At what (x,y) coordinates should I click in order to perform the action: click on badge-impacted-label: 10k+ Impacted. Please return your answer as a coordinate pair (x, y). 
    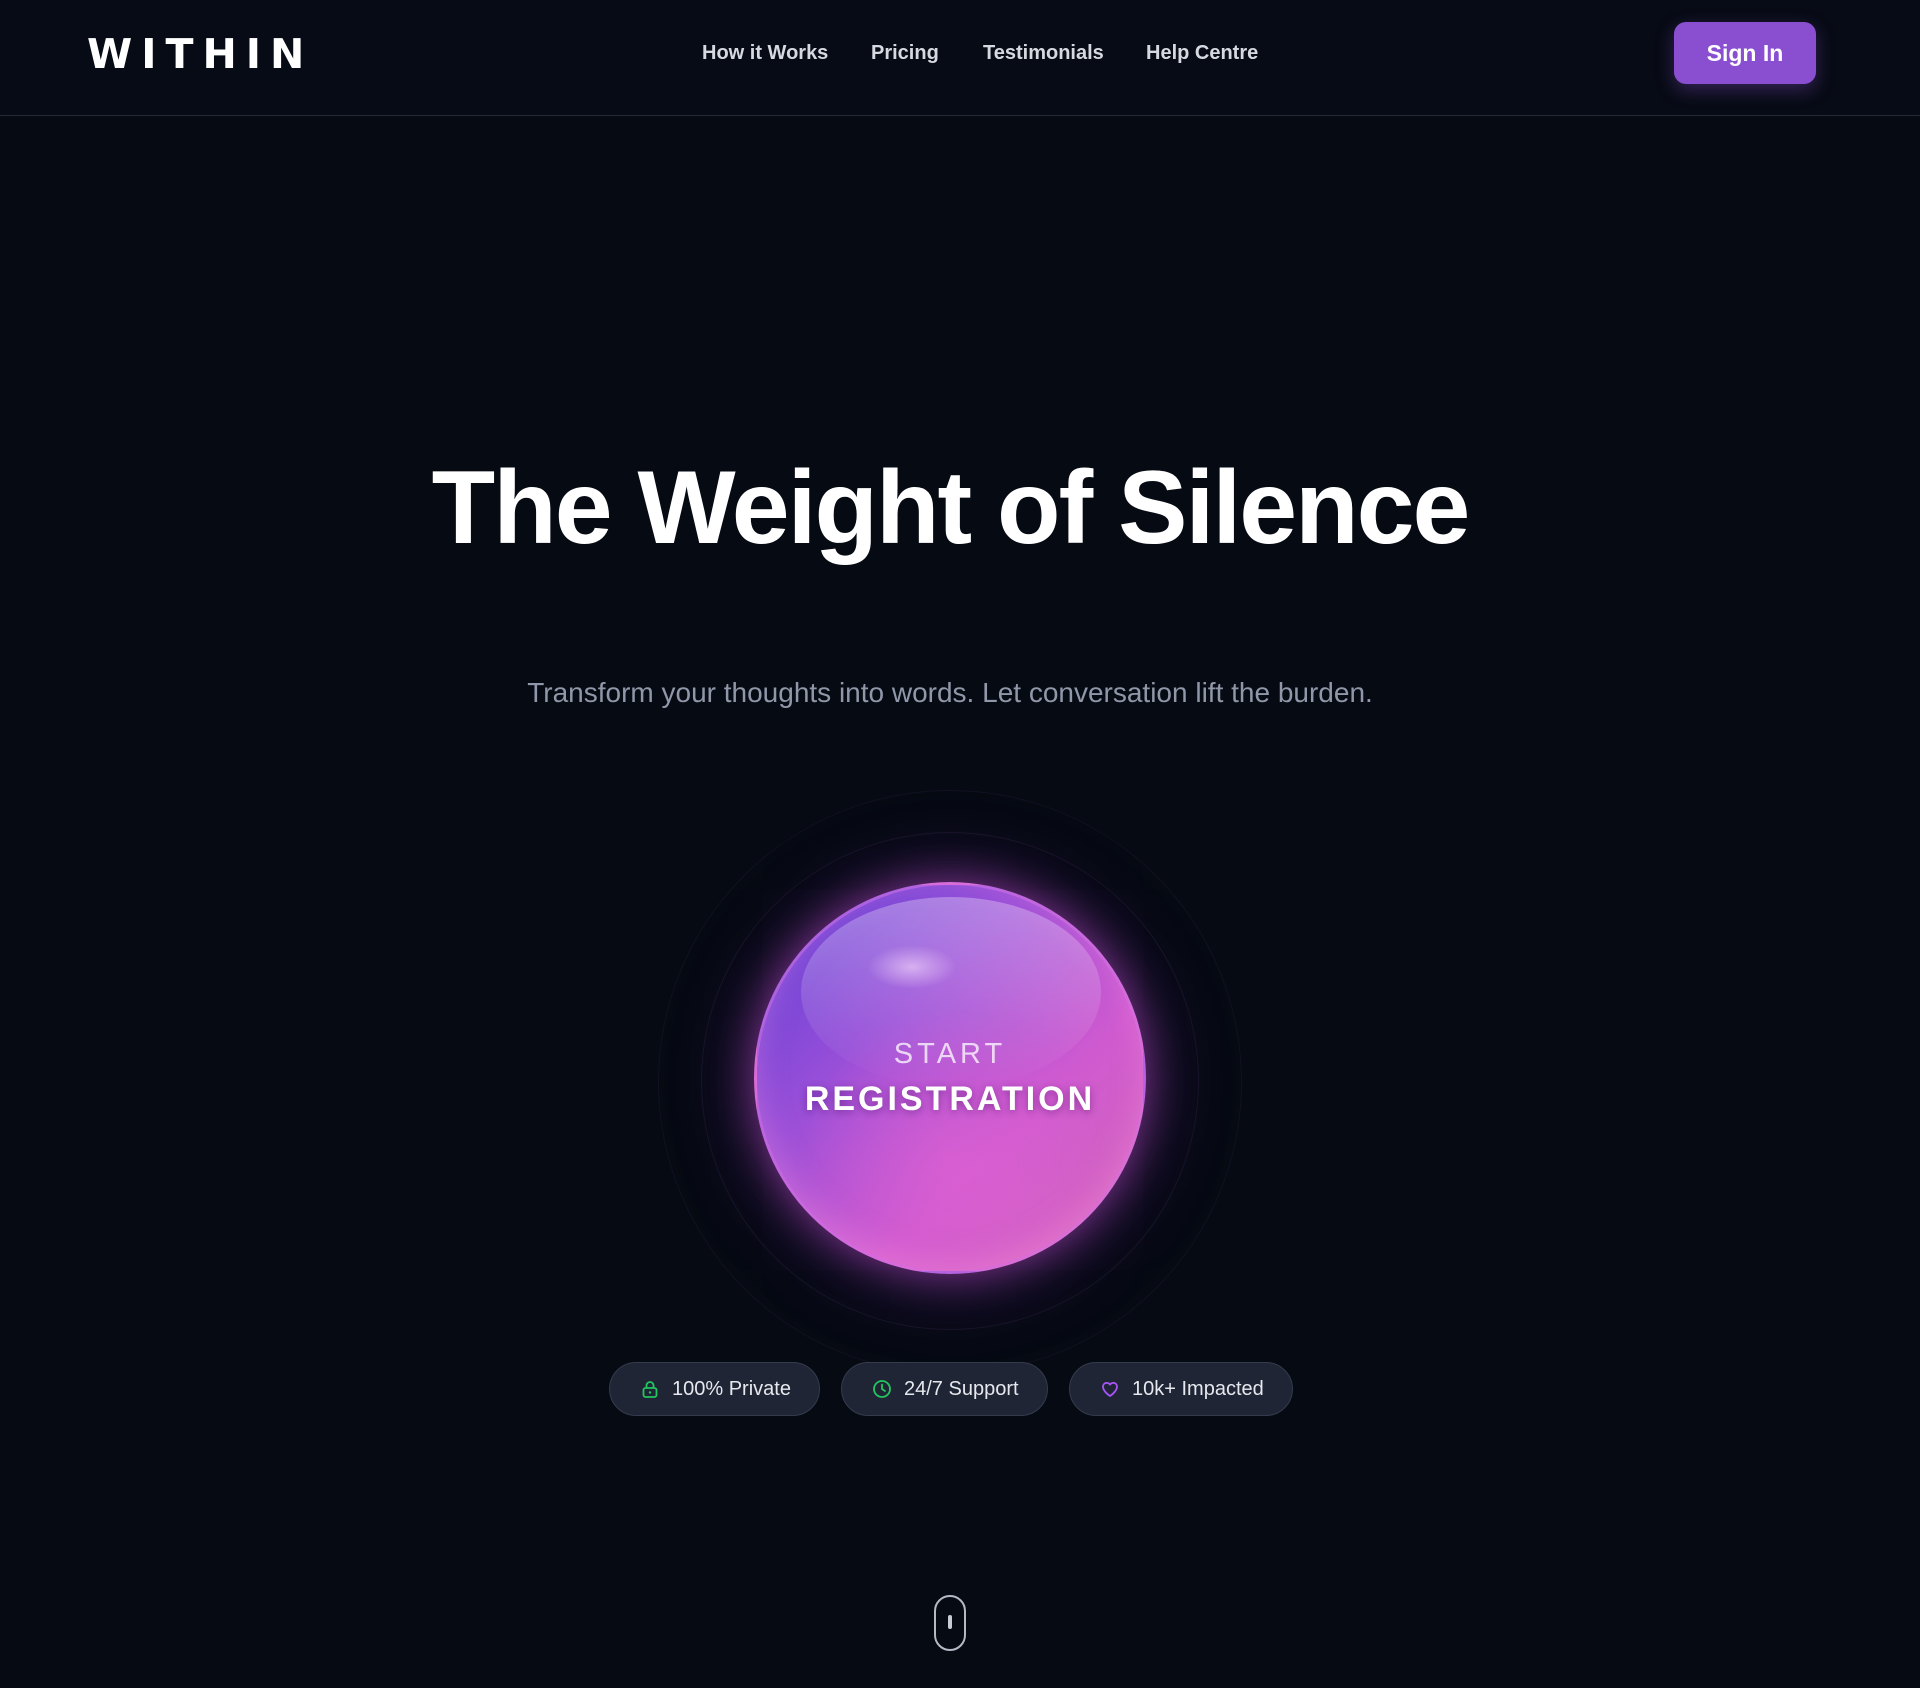
    Looking at the image, I should click on (1198, 1388).